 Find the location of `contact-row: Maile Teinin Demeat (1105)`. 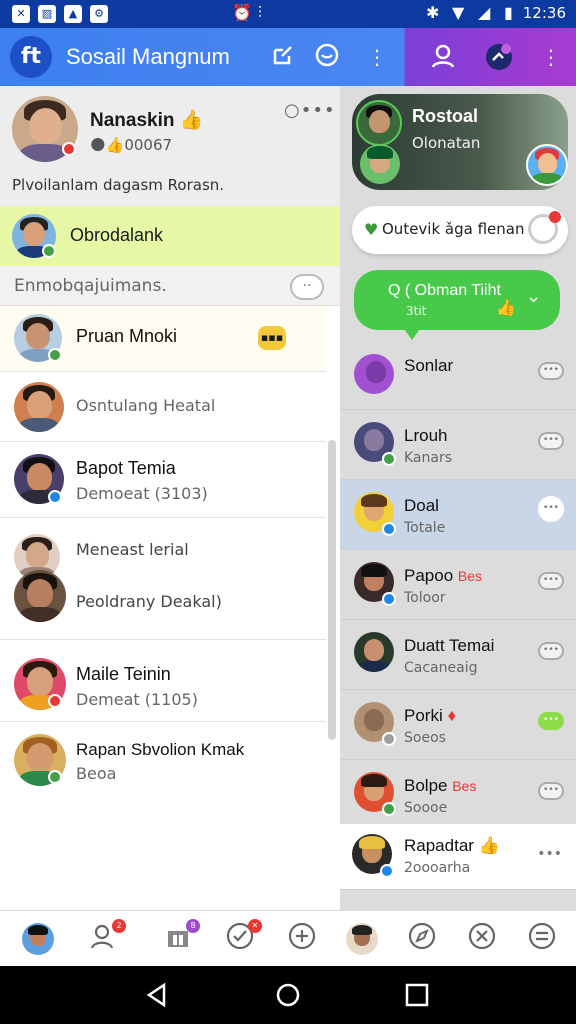

contact-row: Maile Teinin Demeat (1105) is located at coordinates (163, 684).